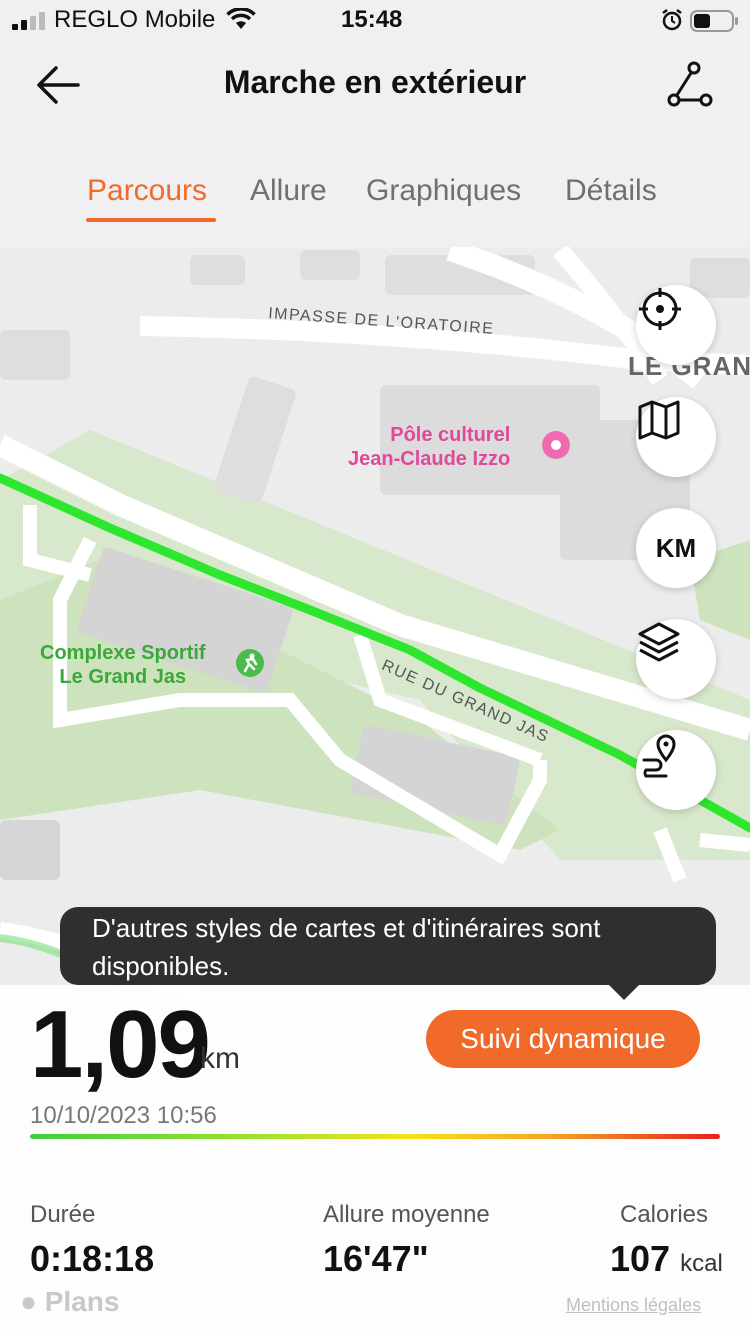 This screenshot has height=1334, width=750. I want to click on km-label: KM, so click(676, 547).